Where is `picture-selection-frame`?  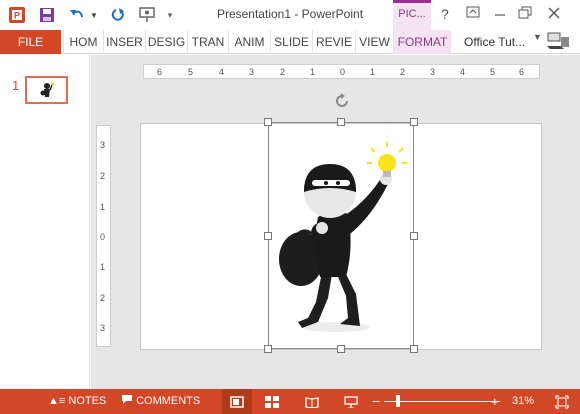
picture-selection-frame is located at coordinates (341, 235).